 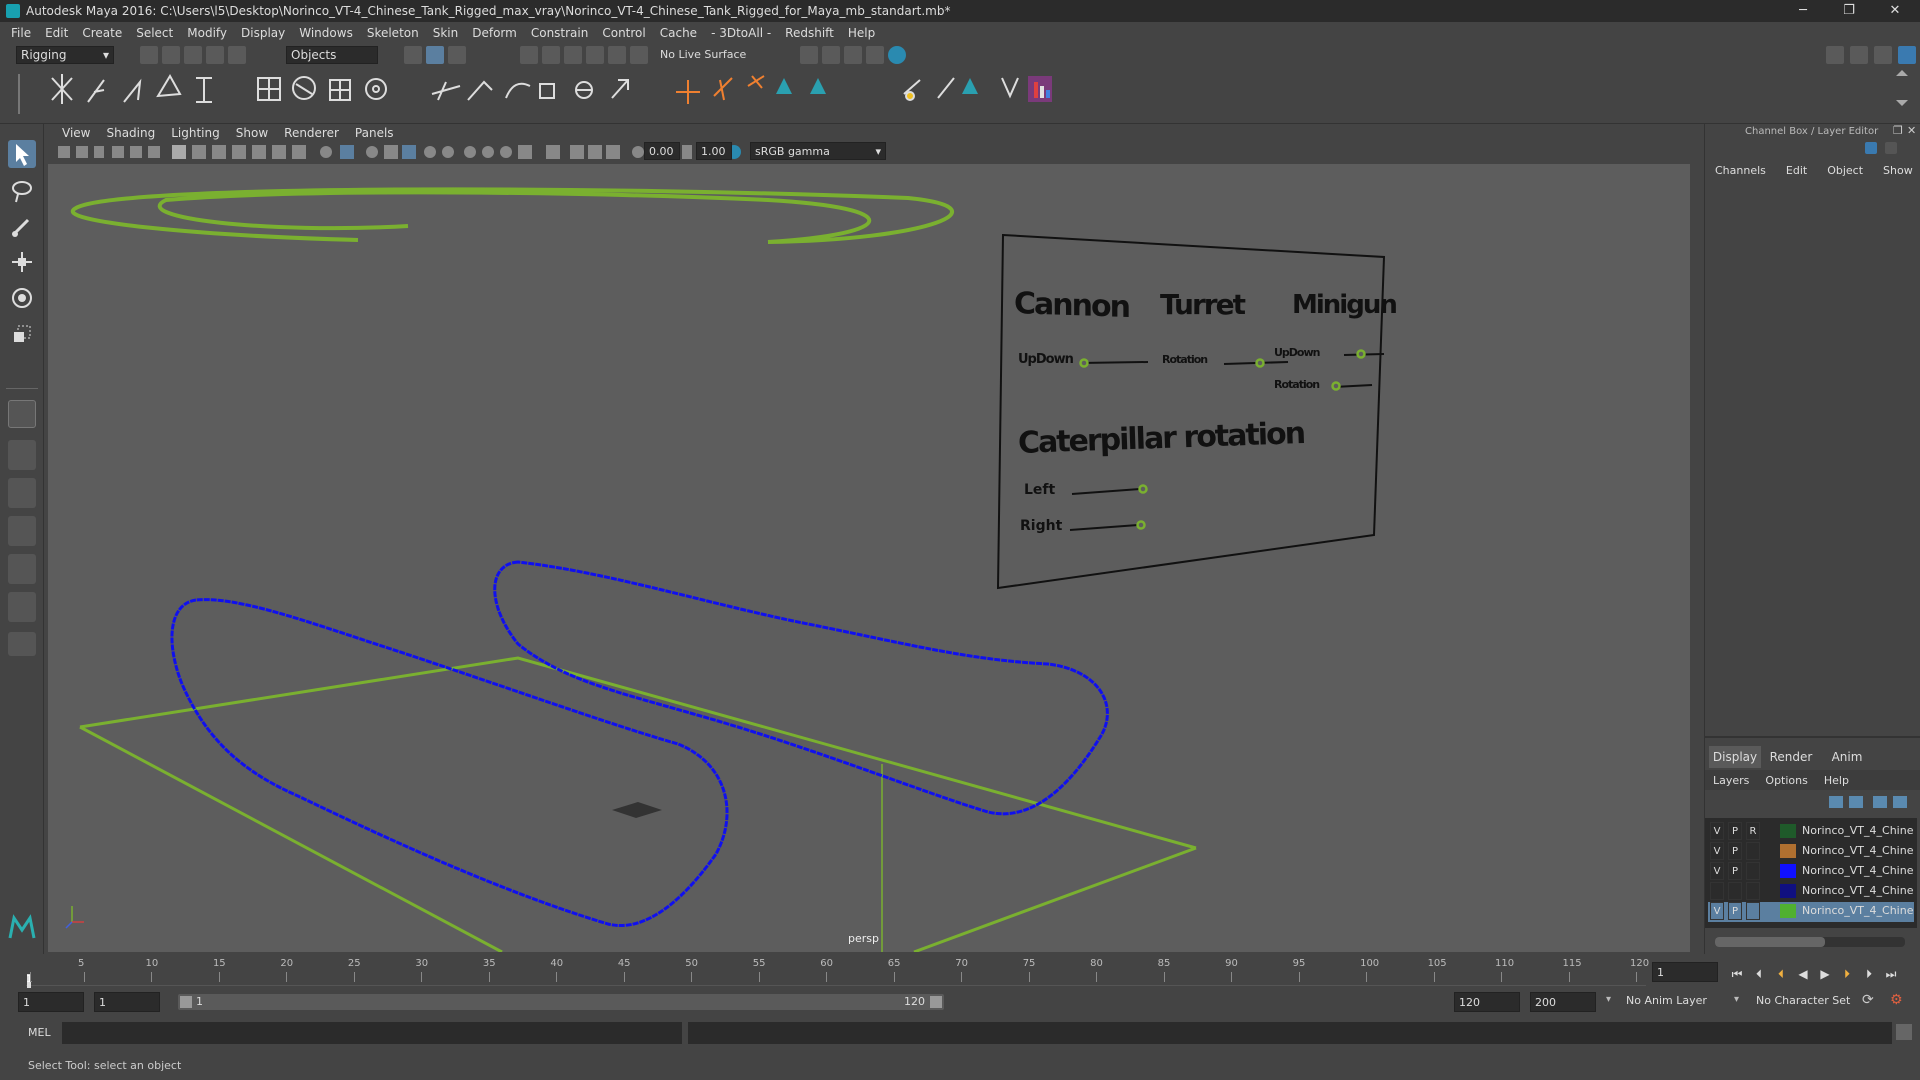 I want to click on go-to-start-icon: ⏮, so click(x=1737, y=974).